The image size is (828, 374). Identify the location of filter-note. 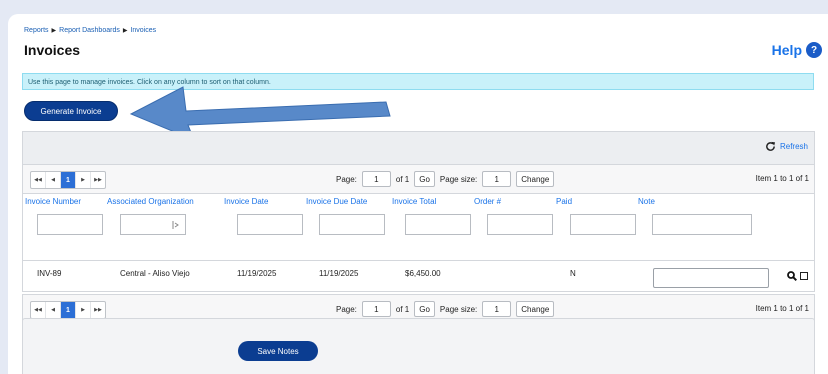
(702, 224).